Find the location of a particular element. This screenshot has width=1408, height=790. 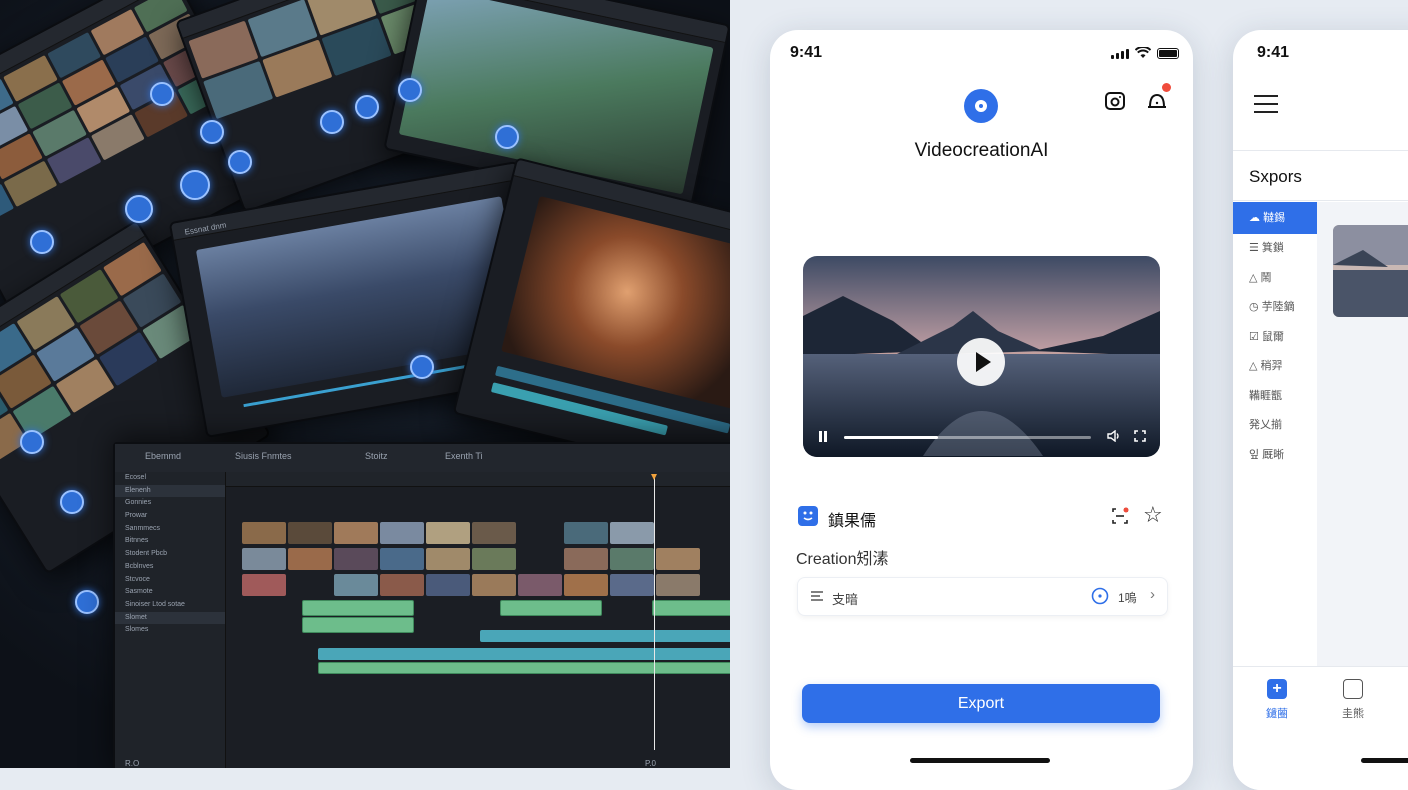

camera-icon is located at coordinates (1115, 101).